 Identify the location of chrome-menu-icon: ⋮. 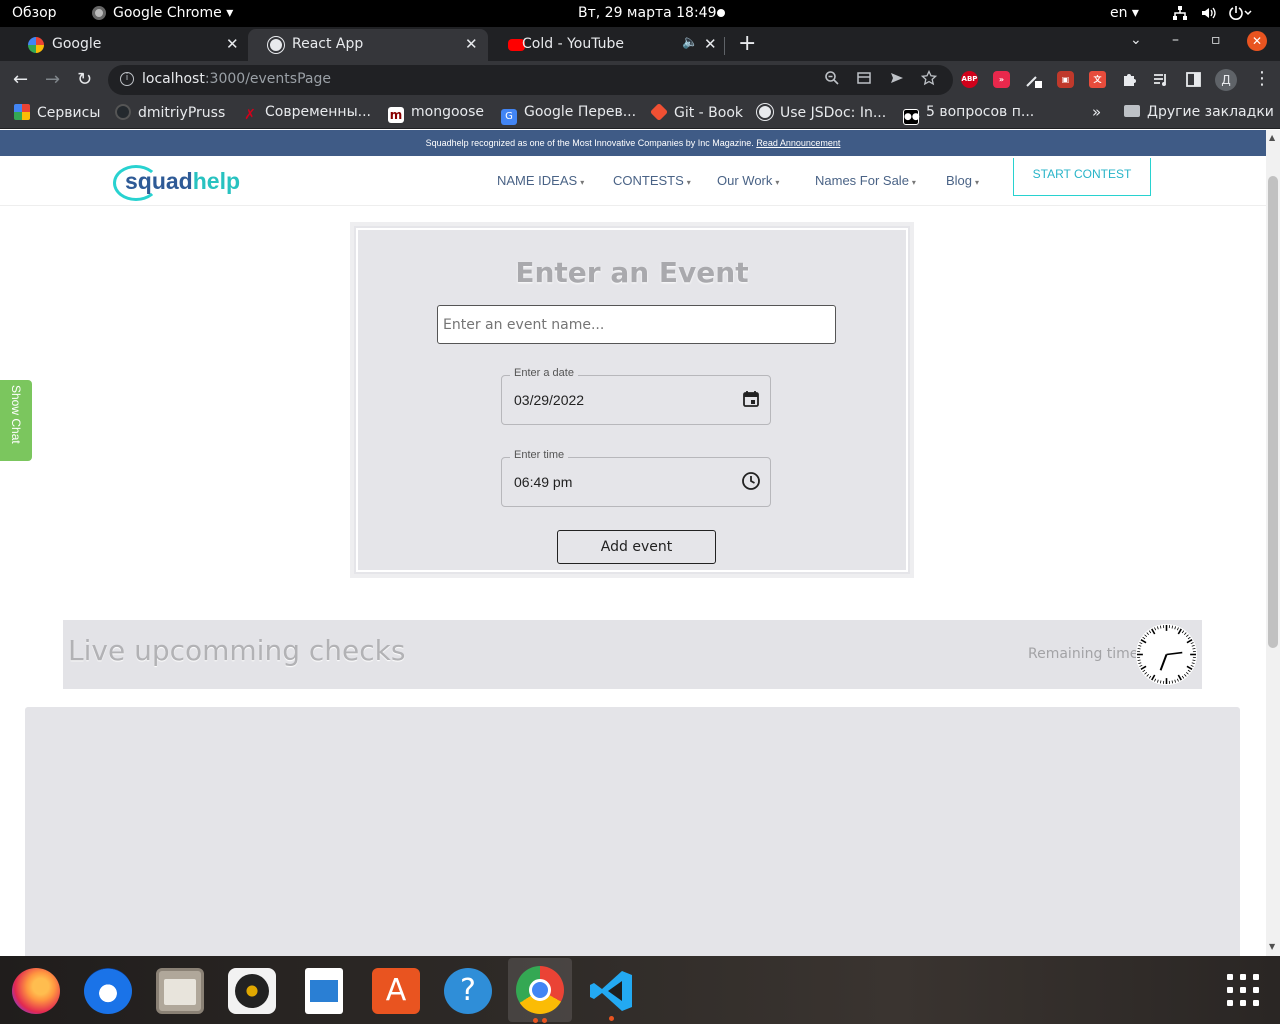
(1262, 78).